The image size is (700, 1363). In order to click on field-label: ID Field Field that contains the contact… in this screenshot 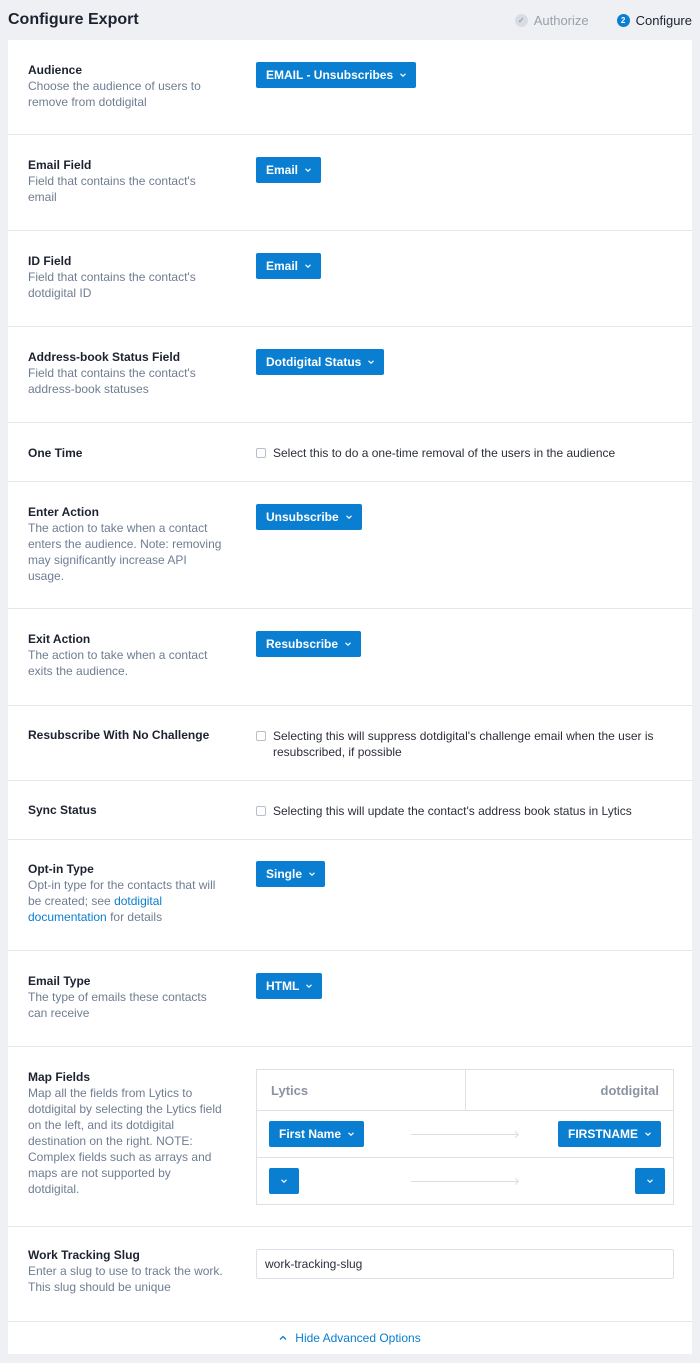, I will do `click(125, 277)`.